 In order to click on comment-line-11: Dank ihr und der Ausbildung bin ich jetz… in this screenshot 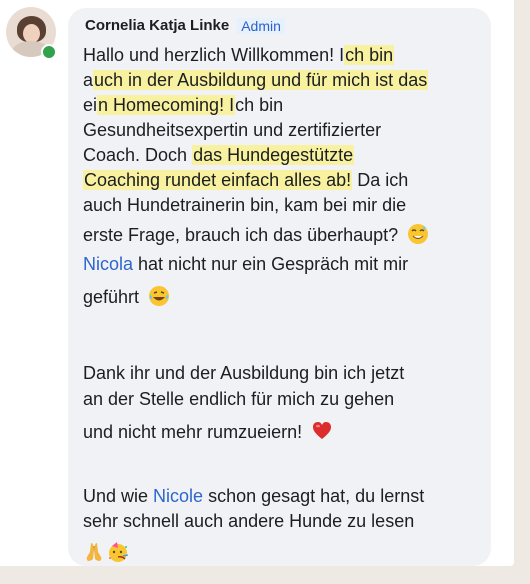, I will do `click(243, 373)`.